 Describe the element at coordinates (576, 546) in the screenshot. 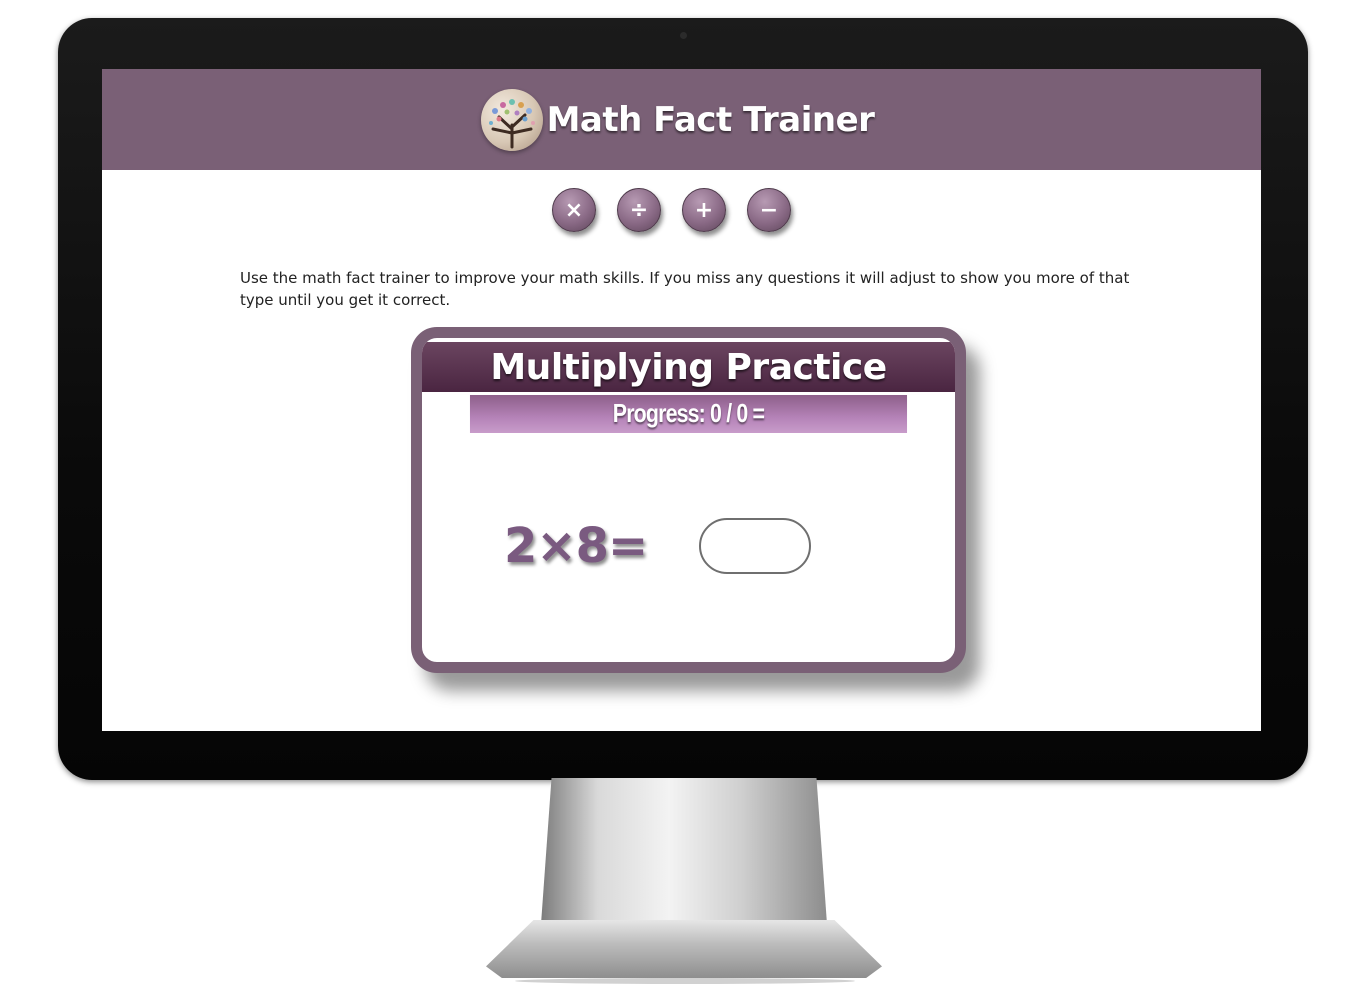

I see `question-text: 2×8=` at that location.